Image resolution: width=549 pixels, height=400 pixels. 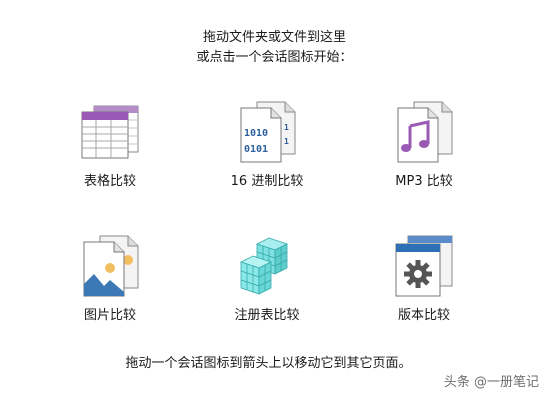 What do you see at coordinates (109, 315) in the screenshot?
I see `session-label: 图片比较` at bounding box center [109, 315].